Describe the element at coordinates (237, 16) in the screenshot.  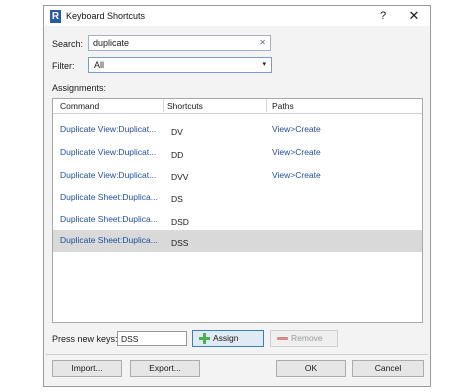
I see `title-bar: R Keyboard Shortcuts ? ✕` at that location.